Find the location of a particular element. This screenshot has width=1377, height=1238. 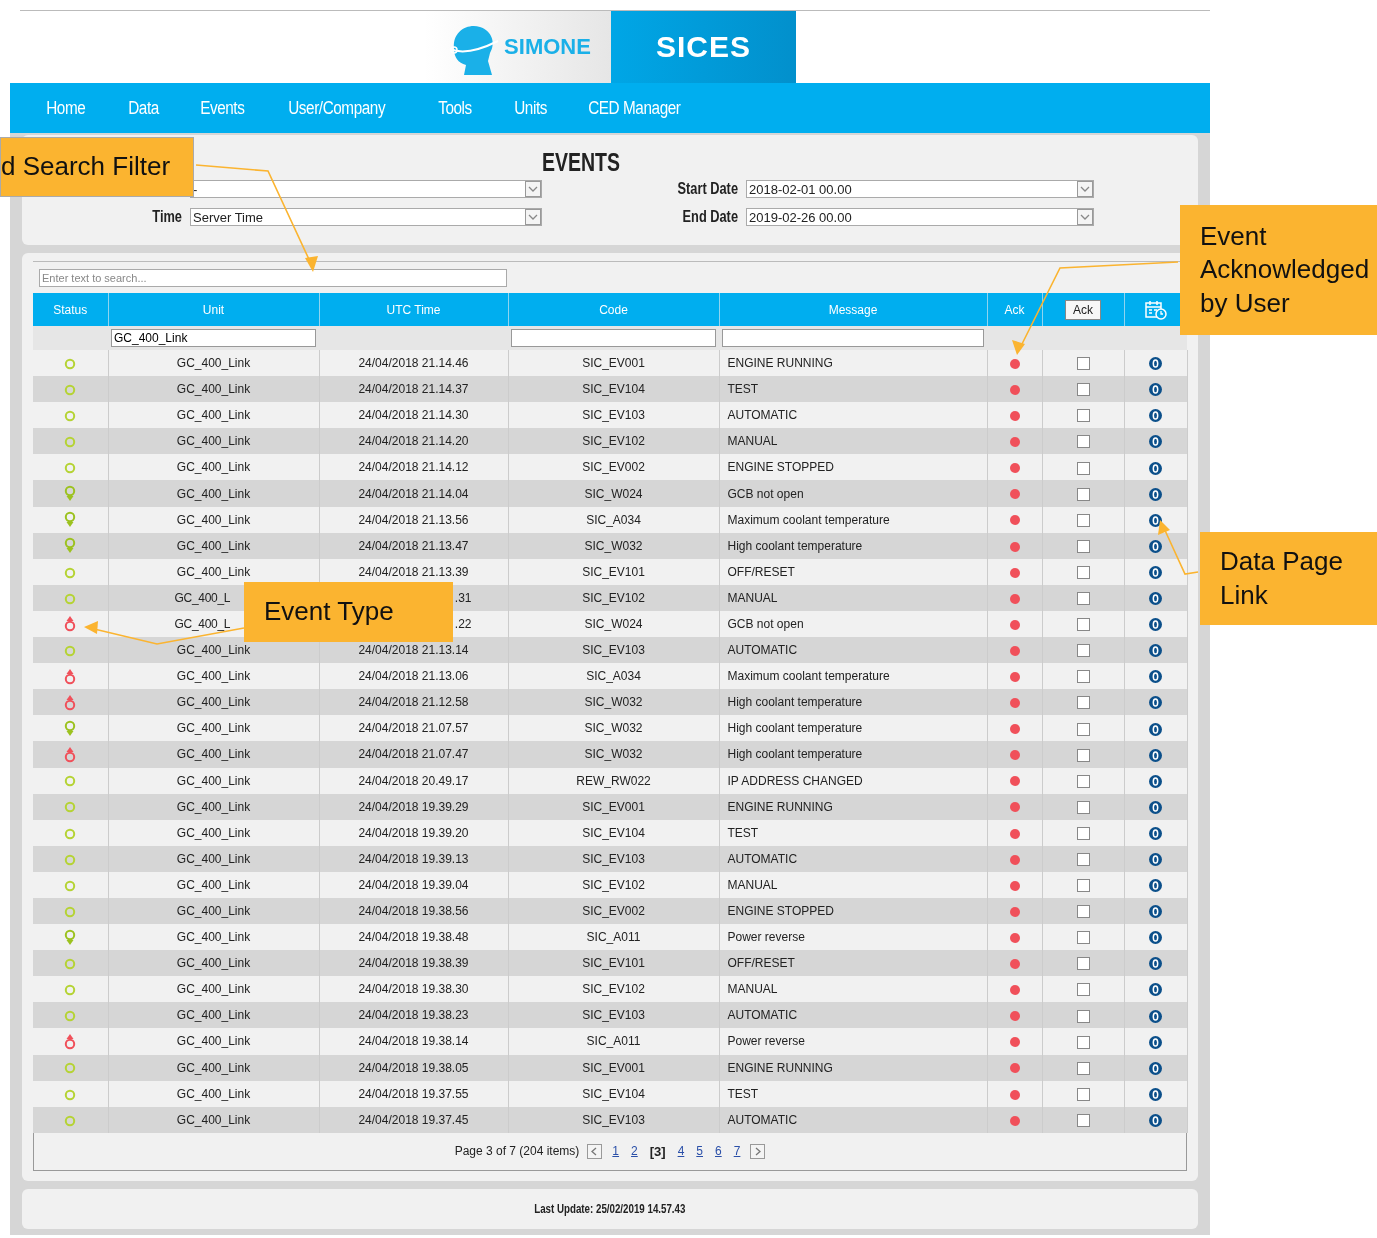

page-link: 4 is located at coordinates (681, 1151).